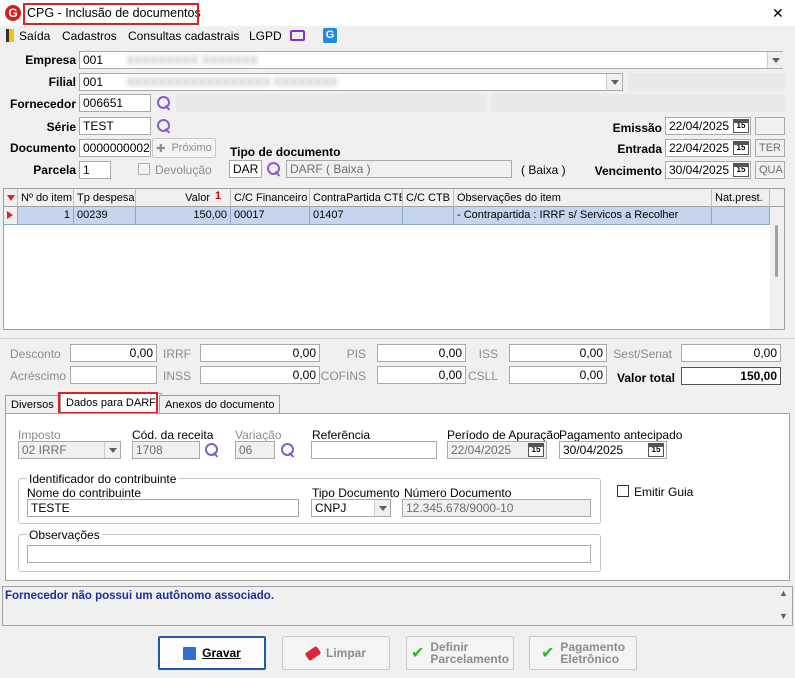 Image resolution: width=795 pixels, height=678 pixels. I want to click on tab-darf-highlight, so click(108, 403).